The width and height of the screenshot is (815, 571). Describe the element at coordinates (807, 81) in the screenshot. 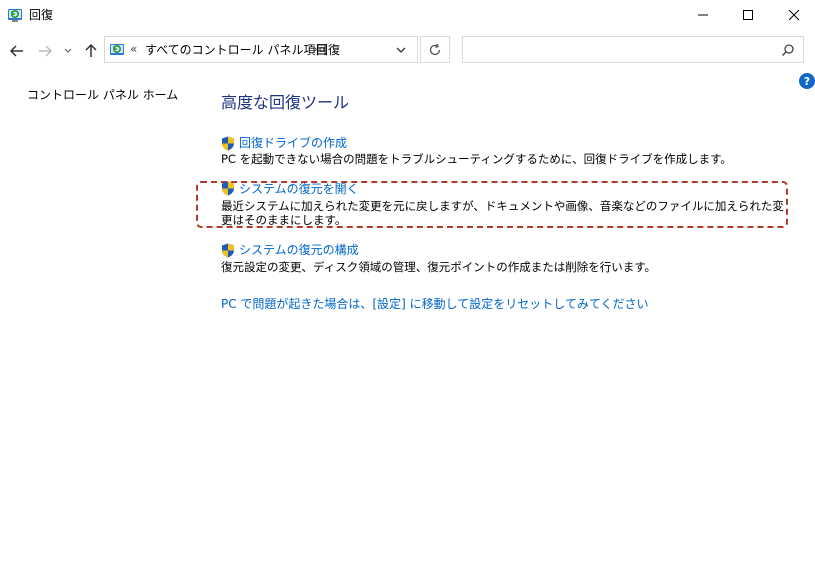

I see `help-icon: ?` at that location.